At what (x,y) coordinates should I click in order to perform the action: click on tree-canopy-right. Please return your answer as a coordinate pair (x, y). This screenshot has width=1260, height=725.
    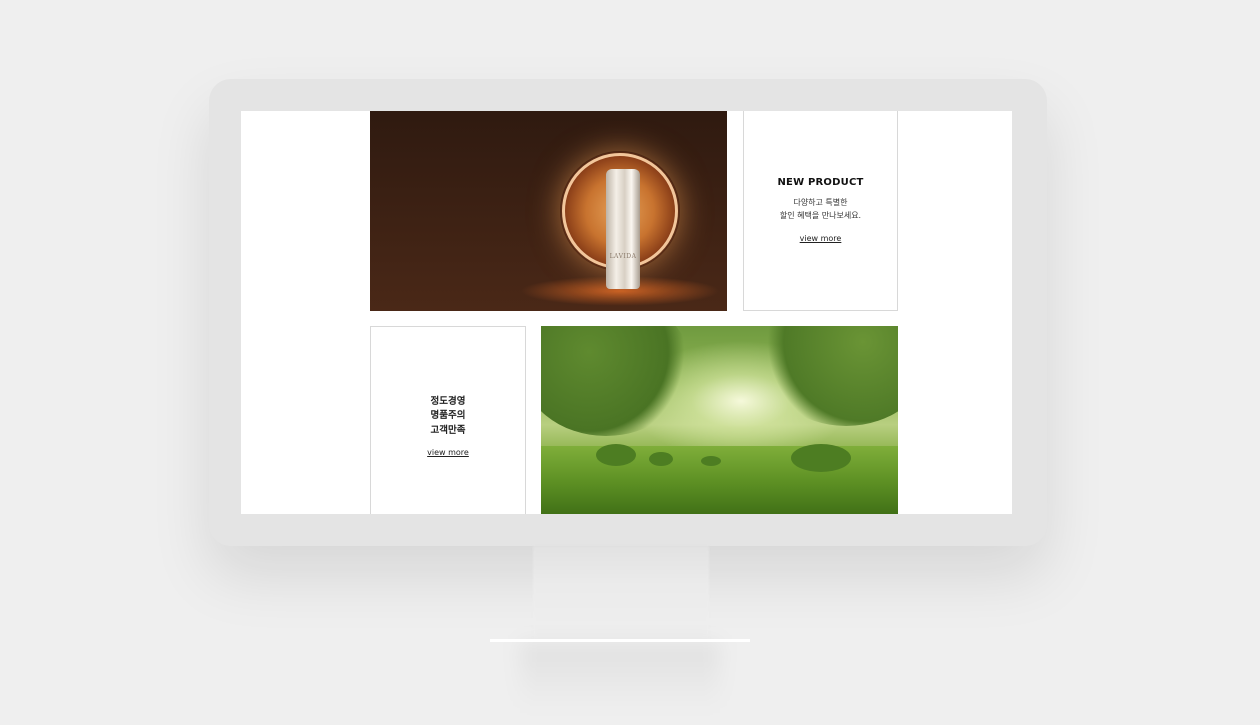
    Looking at the image, I should click on (829, 376).